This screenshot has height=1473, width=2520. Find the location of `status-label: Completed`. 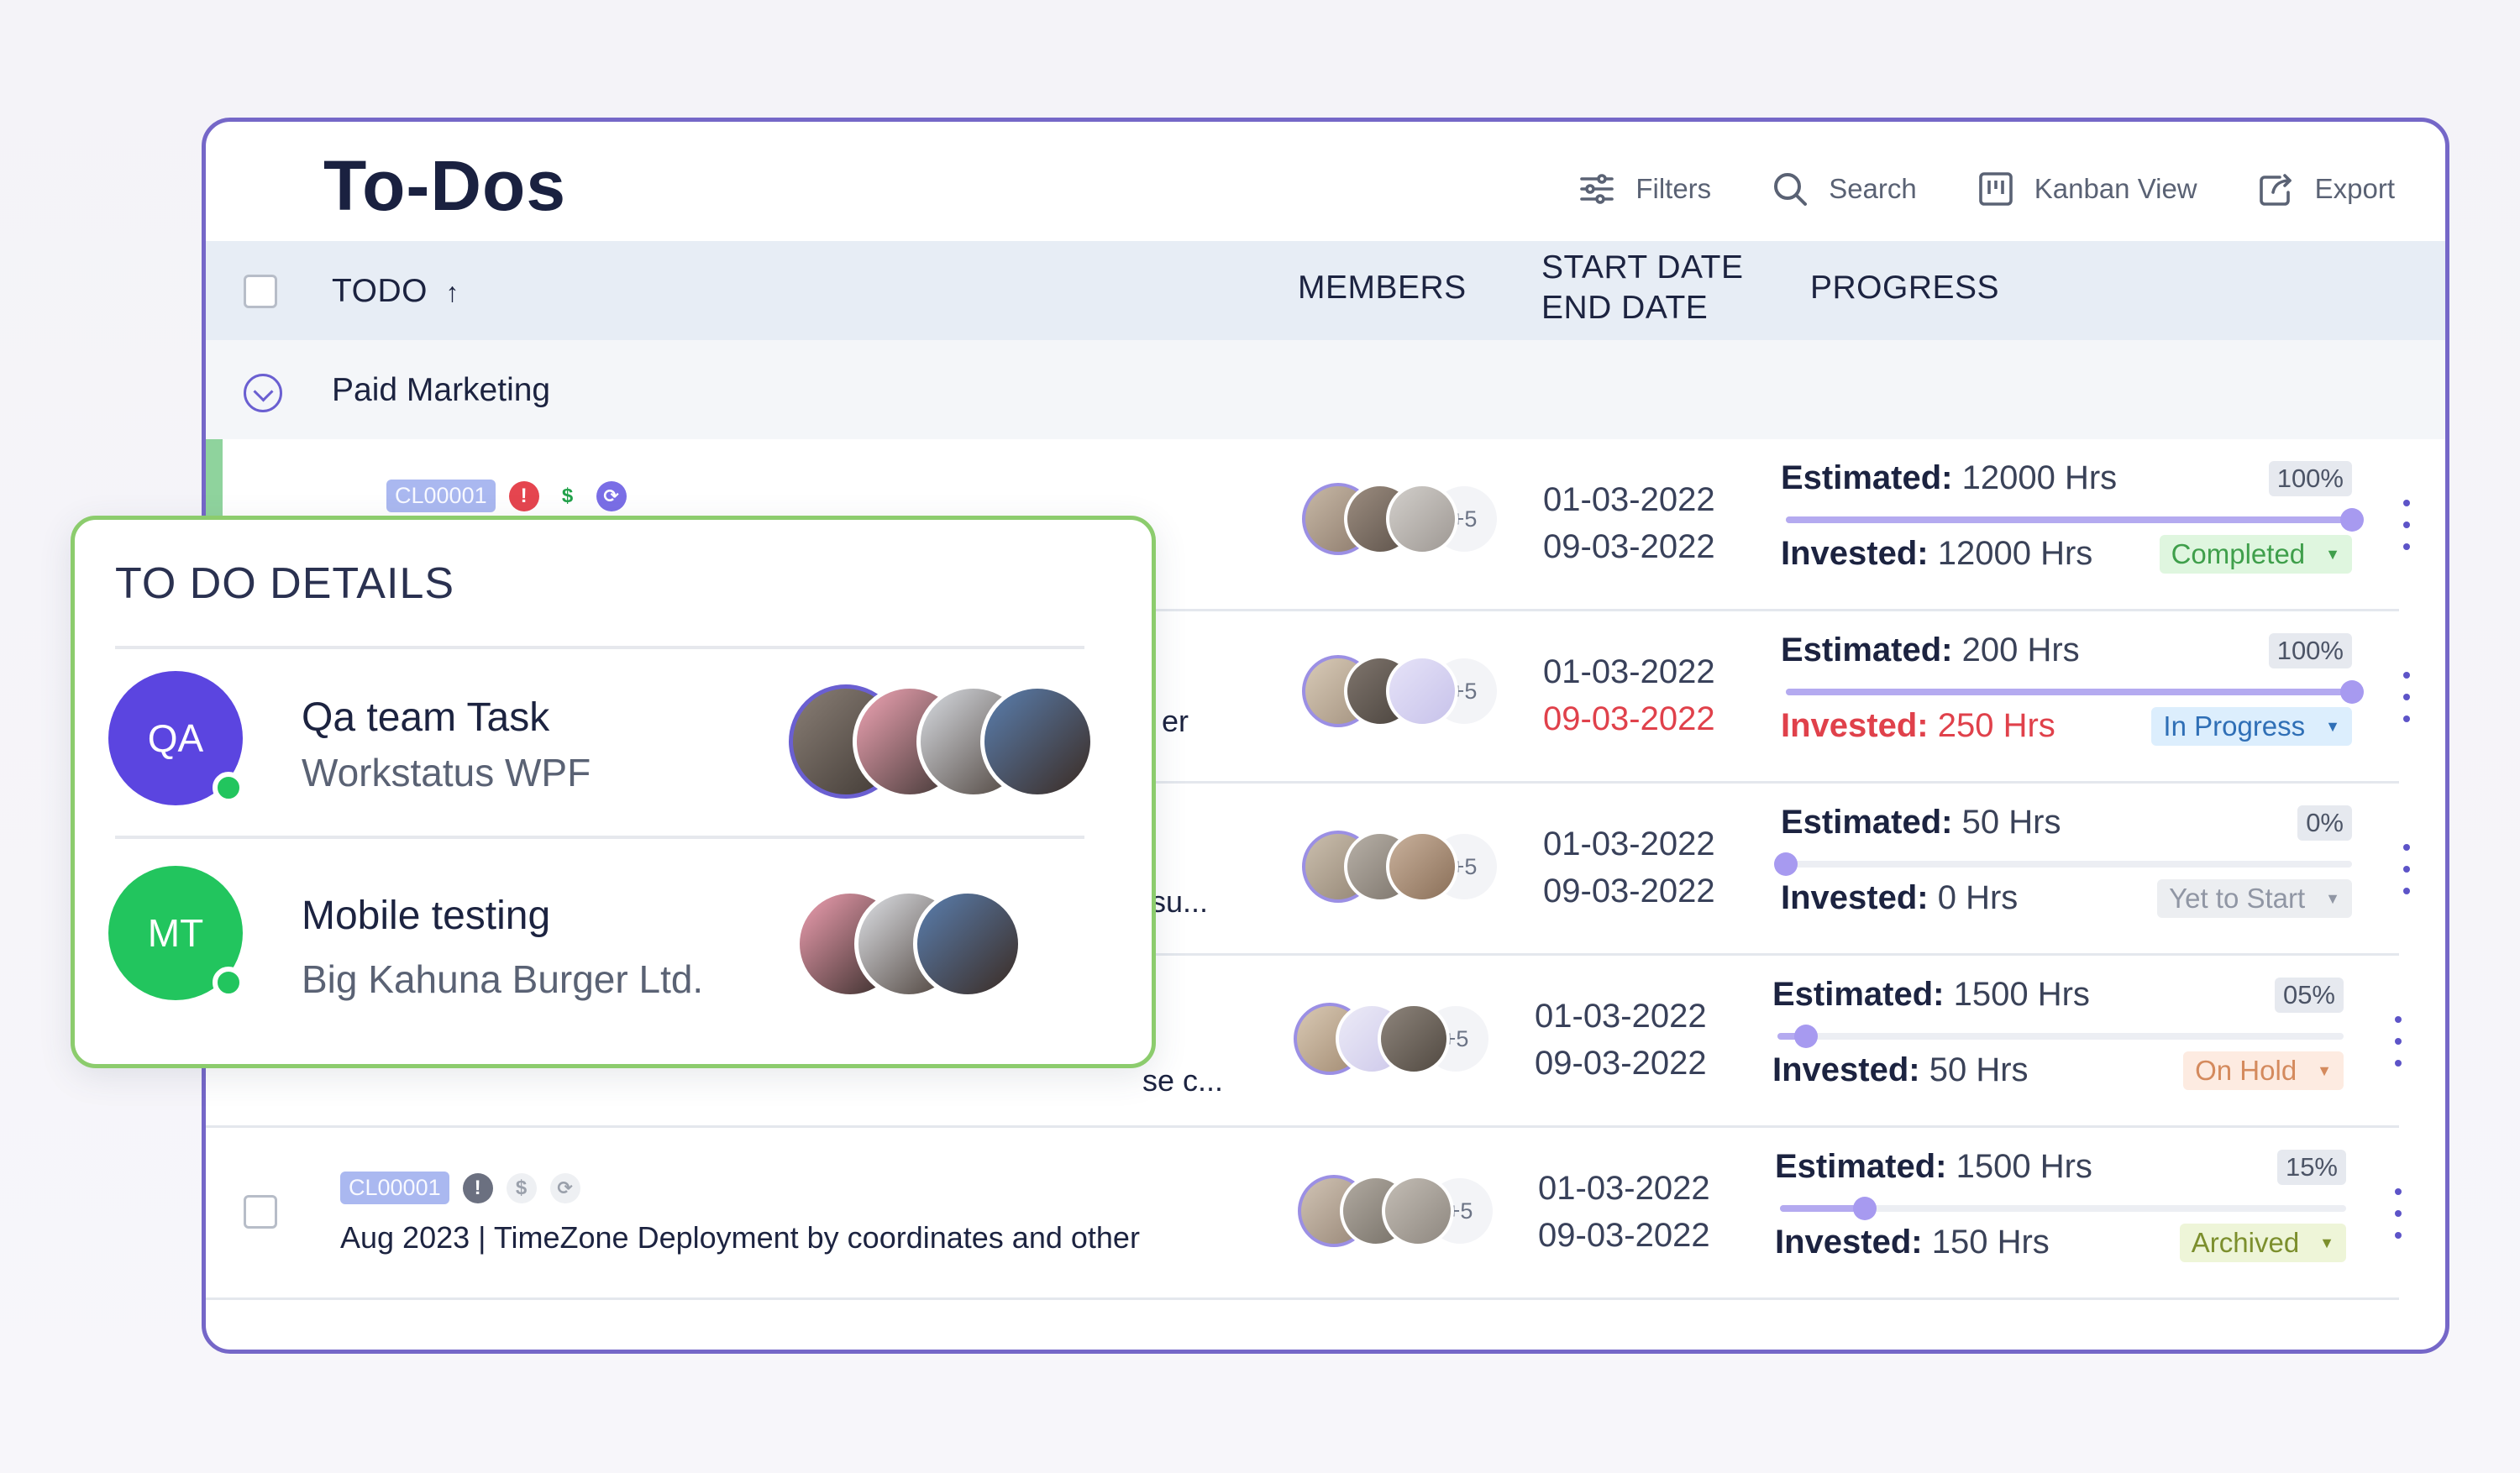

status-label: Completed is located at coordinates (2238, 554).